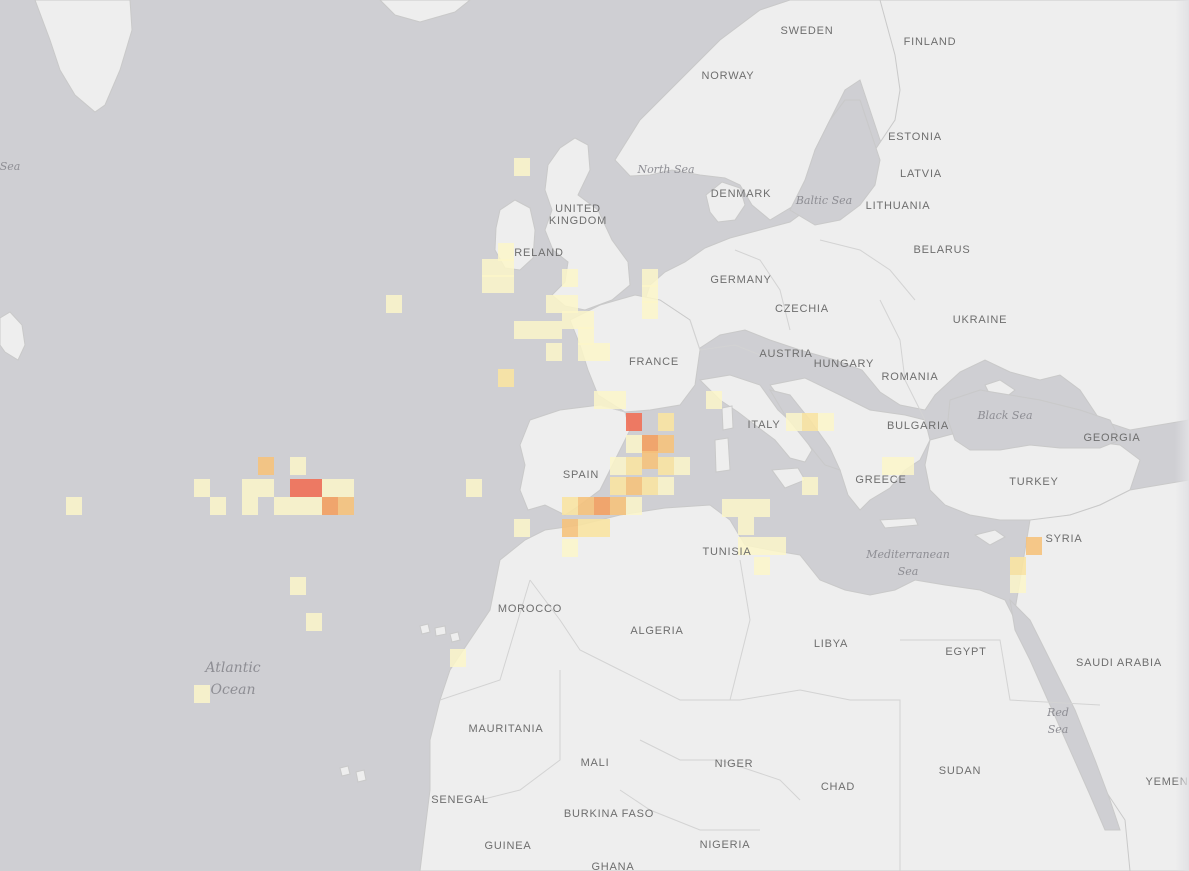 The width and height of the screenshot is (1189, 871). I want to click on country-label: SYRIA, so click(1063, 539).